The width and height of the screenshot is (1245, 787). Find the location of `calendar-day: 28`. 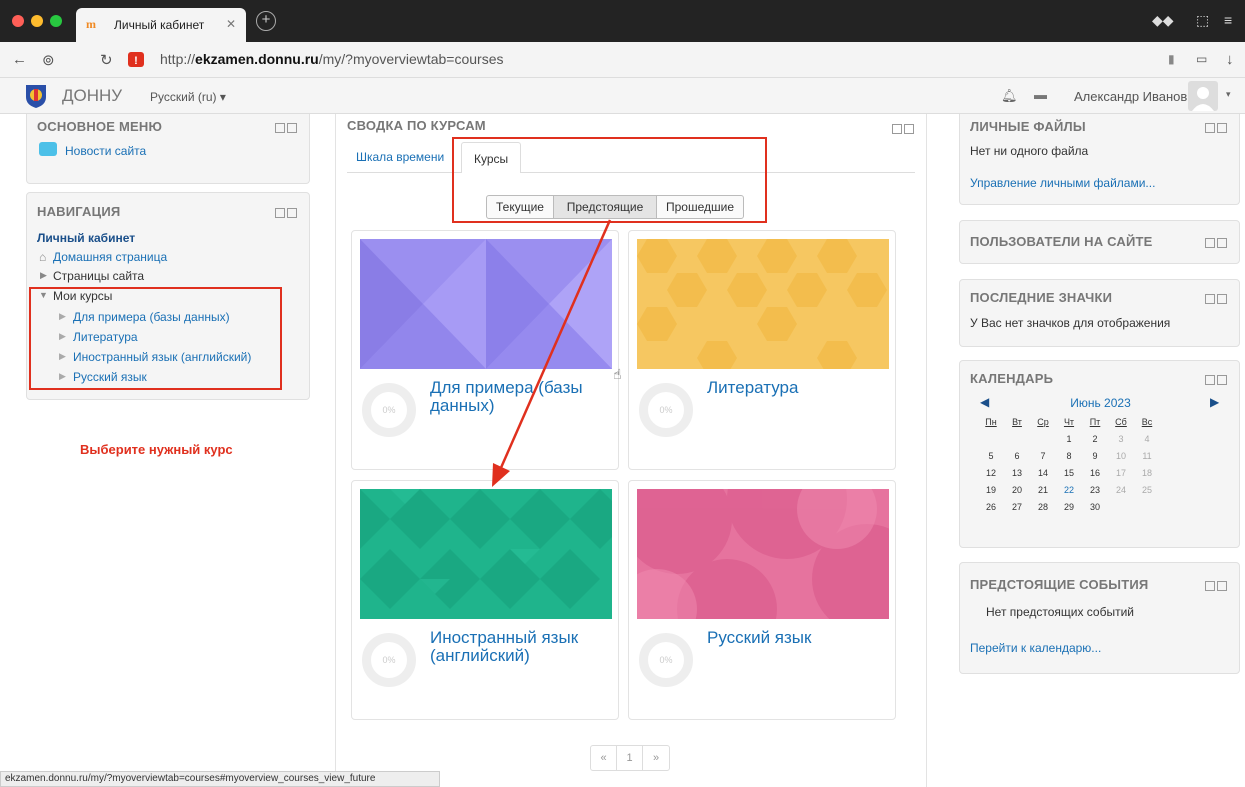

calendar-day: 28 is located at coordinates (1043, 506).